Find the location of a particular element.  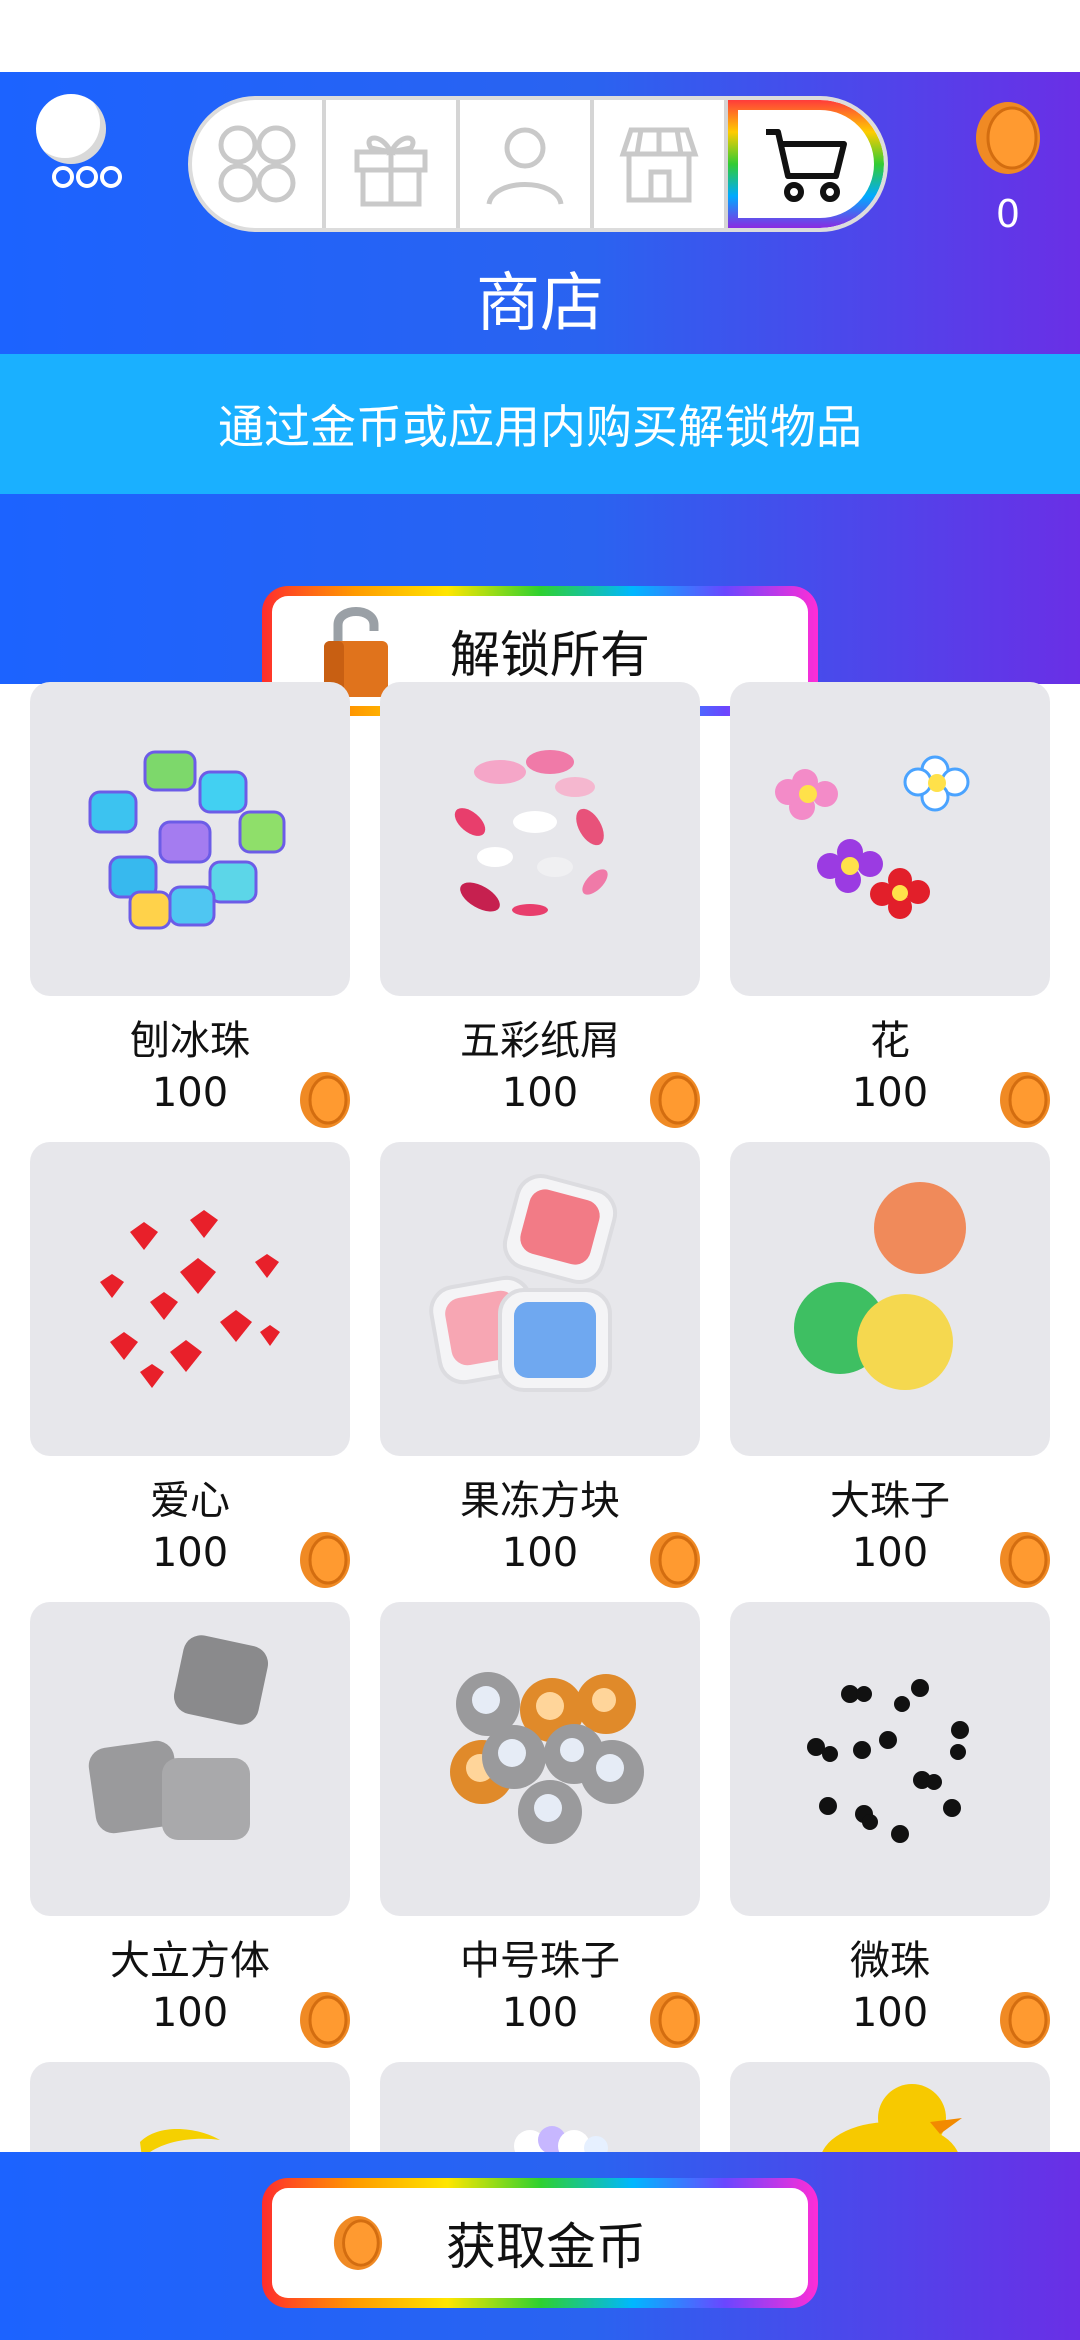

rubber-duck-icon is located at coordinates (892, 2118).